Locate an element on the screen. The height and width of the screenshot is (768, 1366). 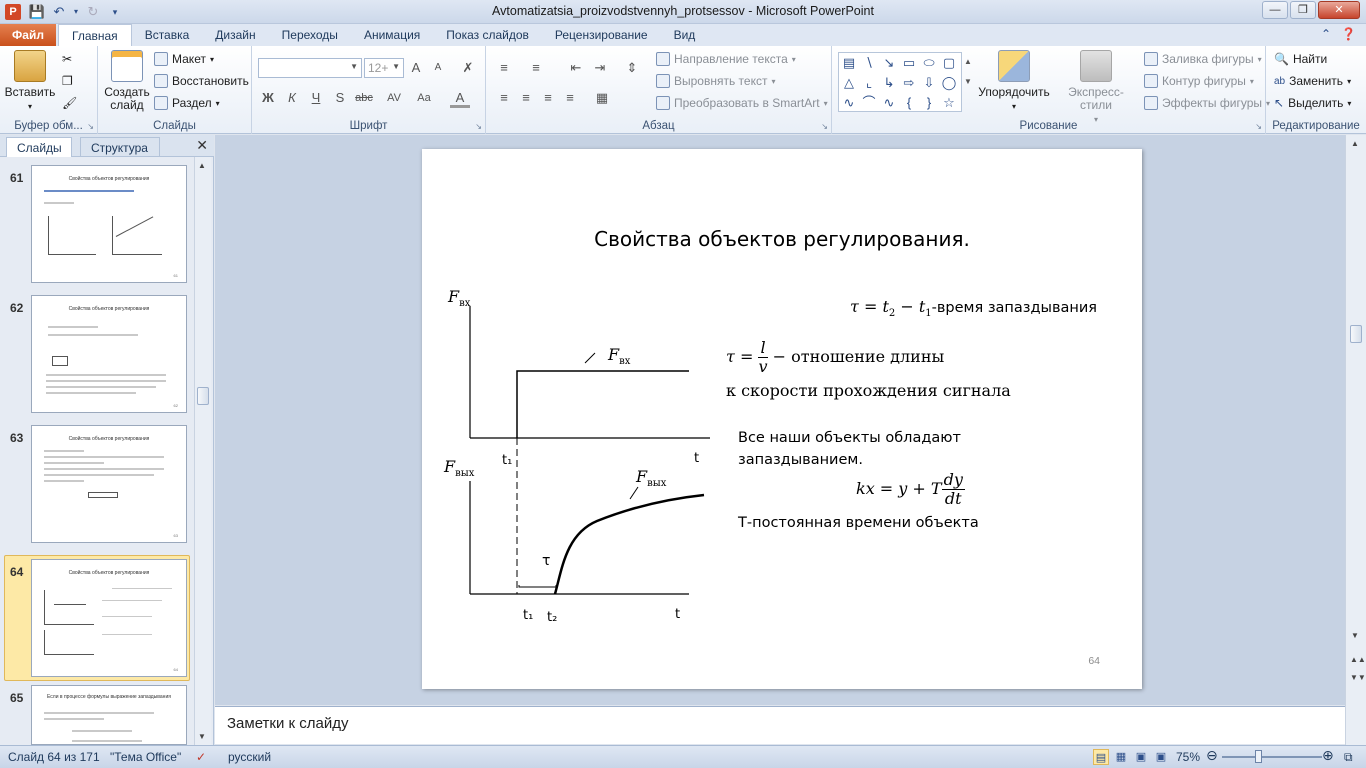
gallery-up-icon: ▲ is located at coordinates (968, 62).